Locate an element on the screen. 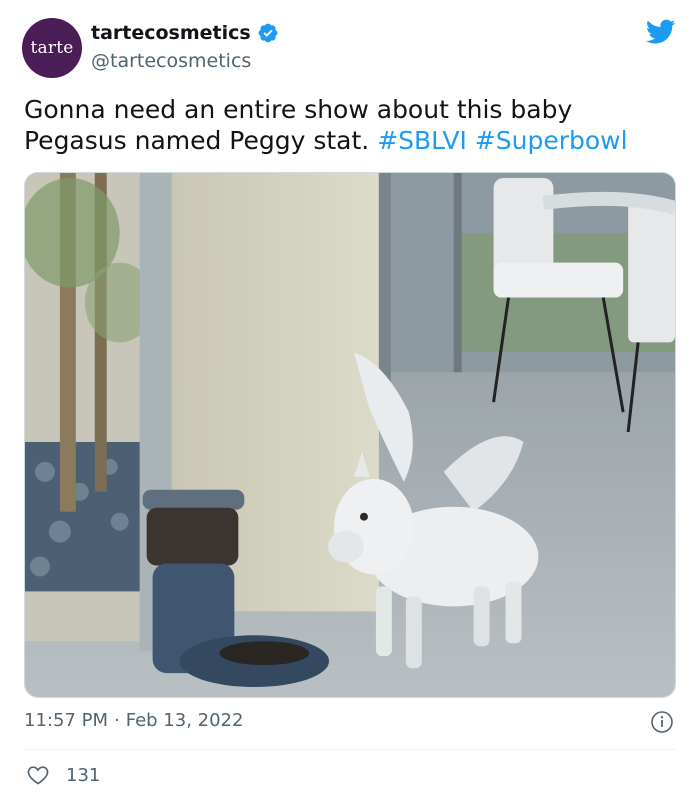 The width and height of the screenshot is (700, 802). heart-icon is located at coordinates (38, 775).